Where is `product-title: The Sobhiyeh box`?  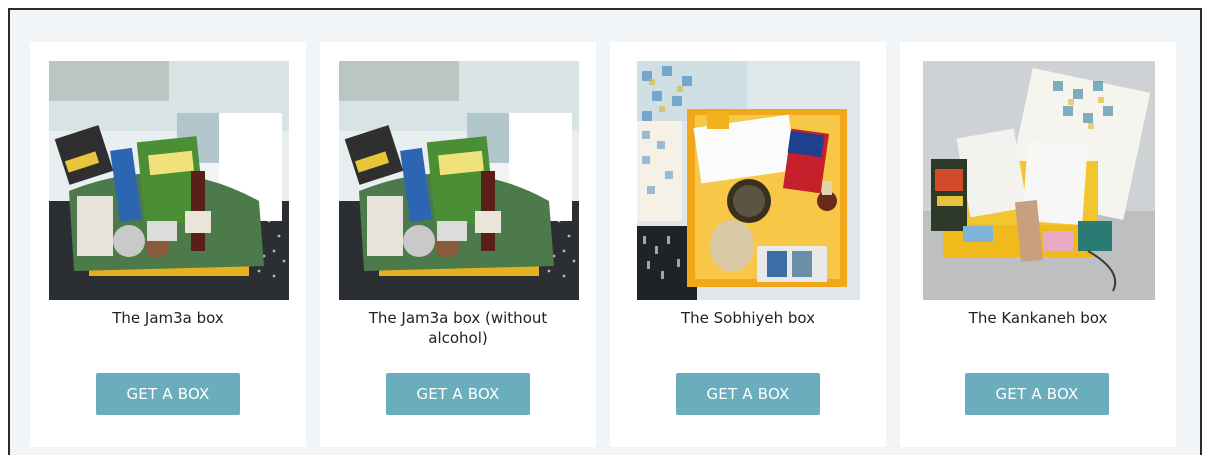 product-title: The Sobhiyeh box is located at coordinates (748, 318).